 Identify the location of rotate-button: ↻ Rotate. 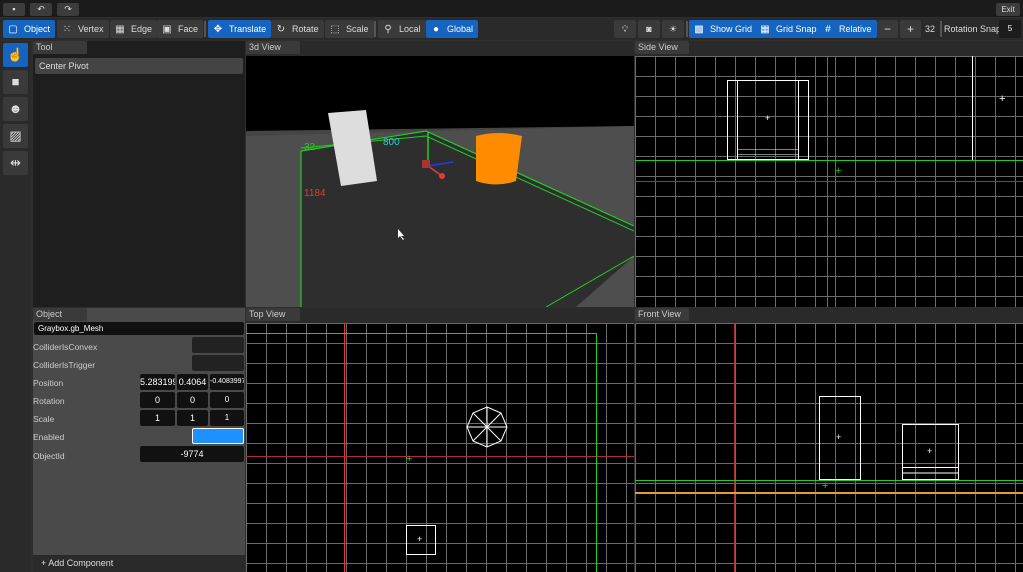
(297, 29).